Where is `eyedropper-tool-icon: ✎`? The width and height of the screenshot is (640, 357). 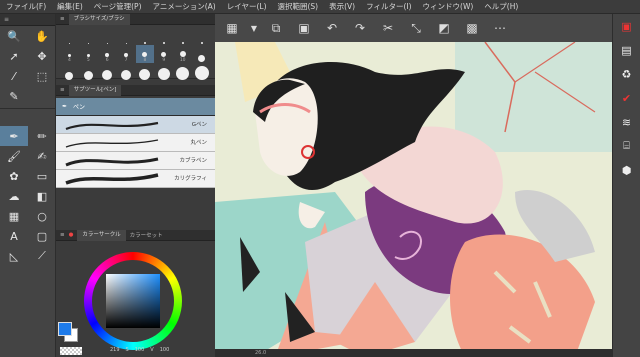
eyedropper-tool-icon: ✎ is located at coordinates (14, 96).